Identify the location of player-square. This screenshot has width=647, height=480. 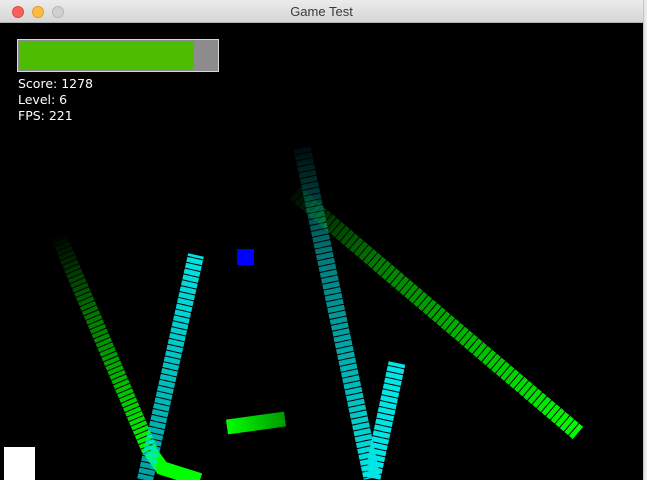
(19, 463).